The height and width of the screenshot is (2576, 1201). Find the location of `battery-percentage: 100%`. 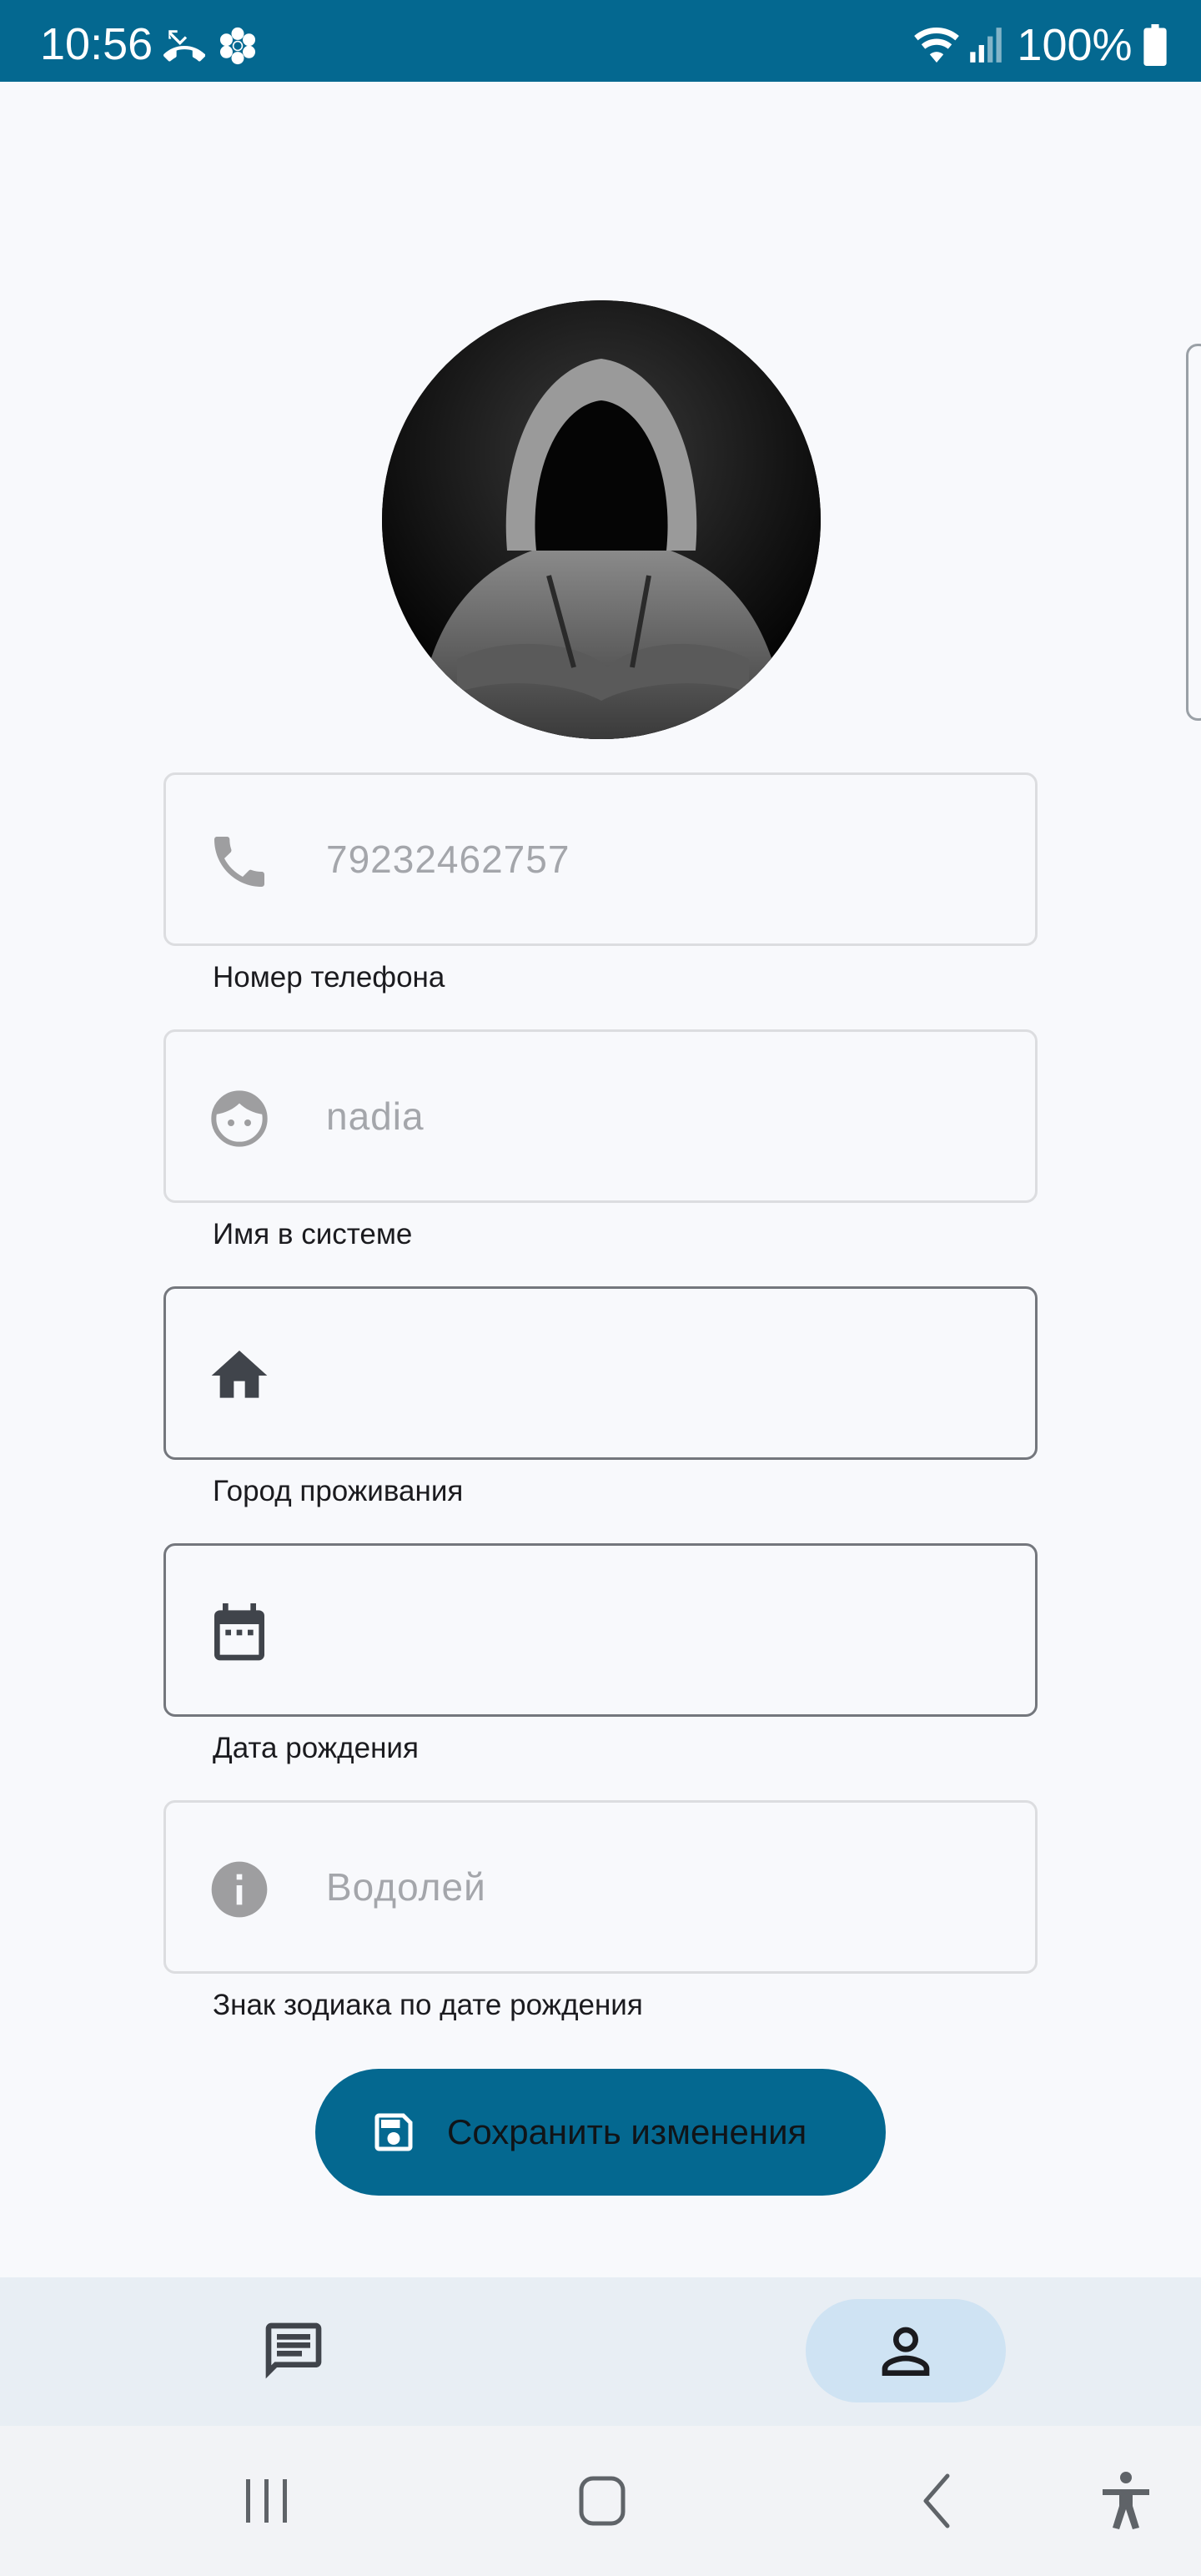

battery-percentage: 100% is located at coordinates (1075, 45).